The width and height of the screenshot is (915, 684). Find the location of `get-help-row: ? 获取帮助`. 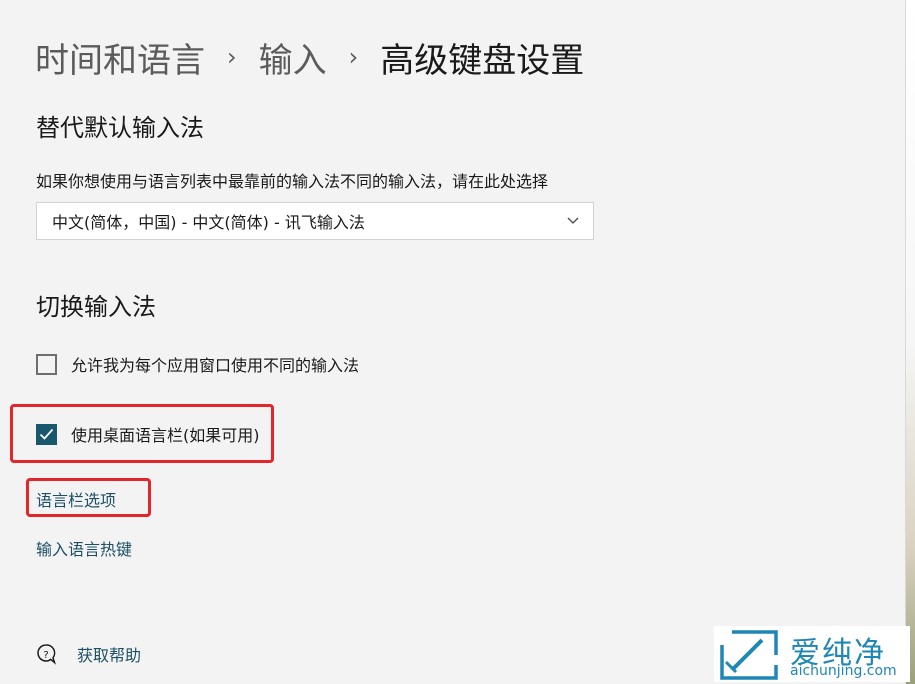

get-help-row: ? 获取帮助 is located at coordinates (88, 654).